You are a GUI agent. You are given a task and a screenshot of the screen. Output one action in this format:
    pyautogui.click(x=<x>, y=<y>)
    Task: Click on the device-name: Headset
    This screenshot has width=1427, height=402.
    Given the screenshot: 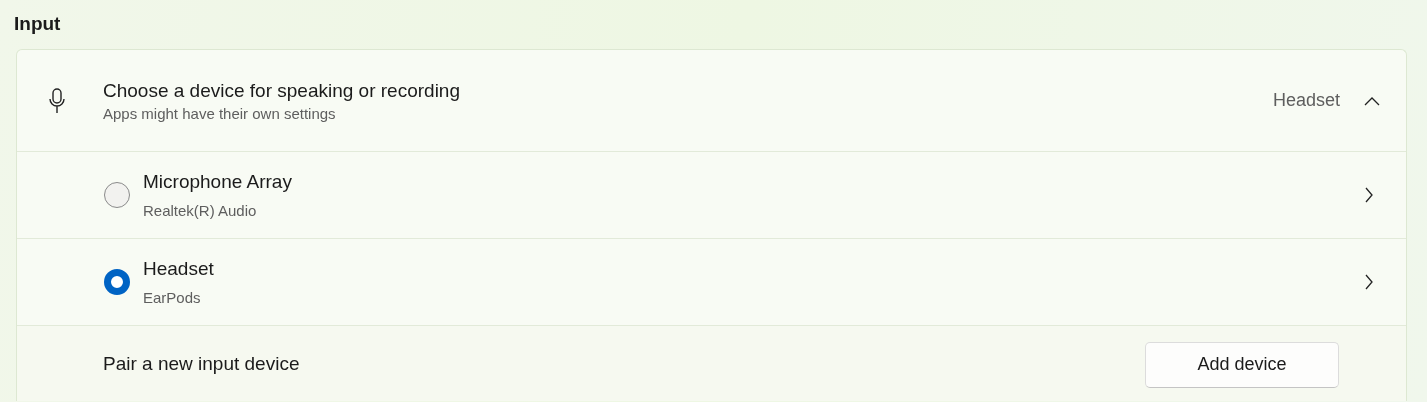 What is the action you would take?
    pyautogui.click(x=179, y=269)
    